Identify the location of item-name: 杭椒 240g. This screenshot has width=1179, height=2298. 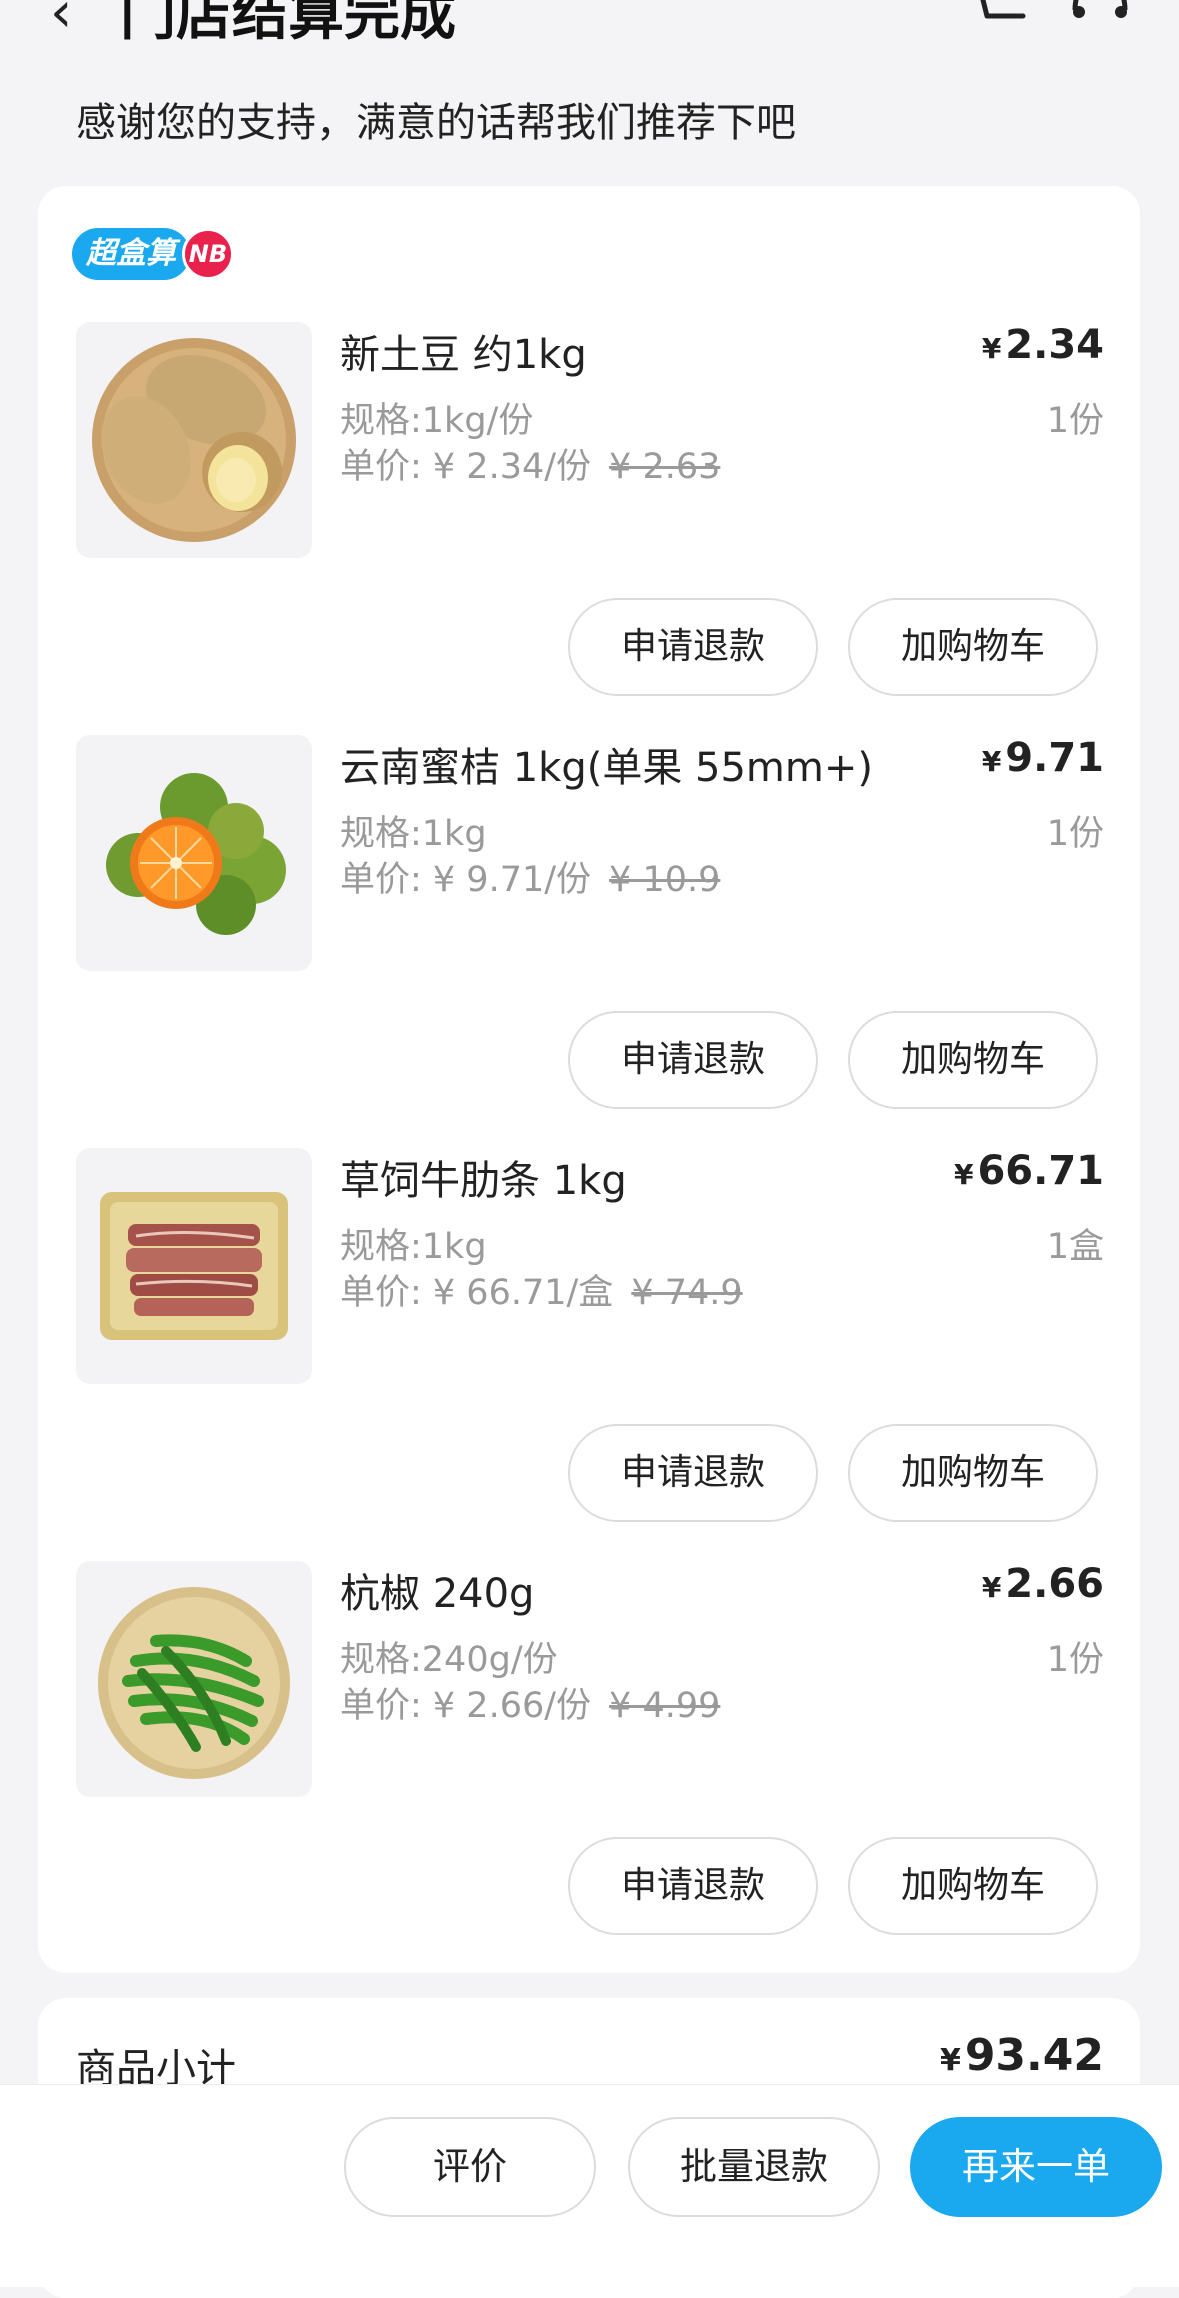
(437, 1594).